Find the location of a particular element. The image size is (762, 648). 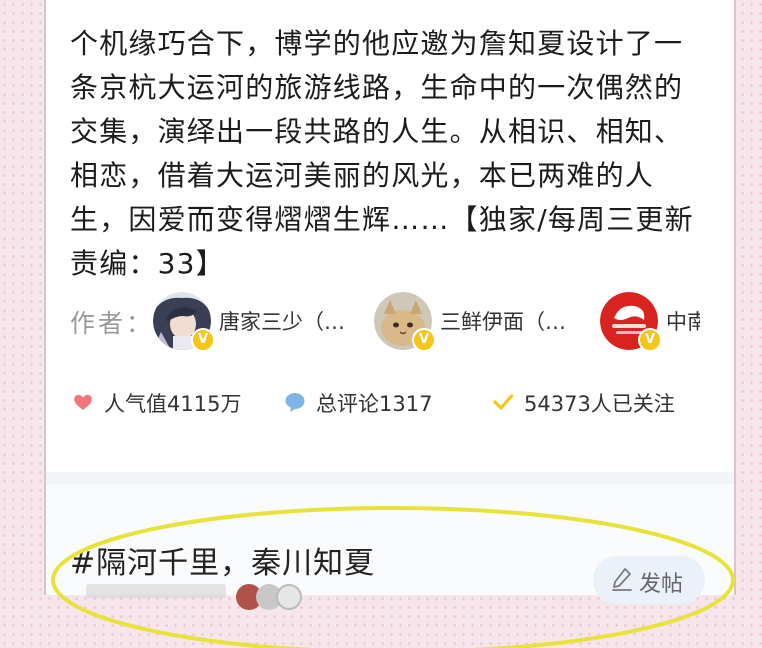

participant-avatar is located at coordinates (289, 597).